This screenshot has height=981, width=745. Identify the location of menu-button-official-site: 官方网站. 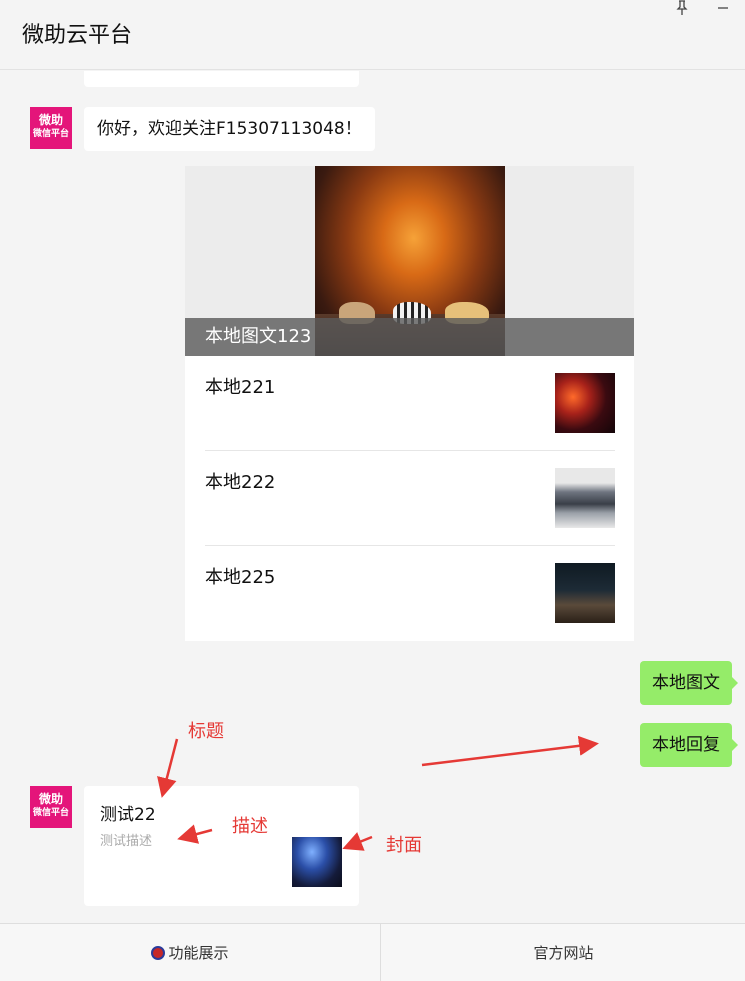
(563, 952).